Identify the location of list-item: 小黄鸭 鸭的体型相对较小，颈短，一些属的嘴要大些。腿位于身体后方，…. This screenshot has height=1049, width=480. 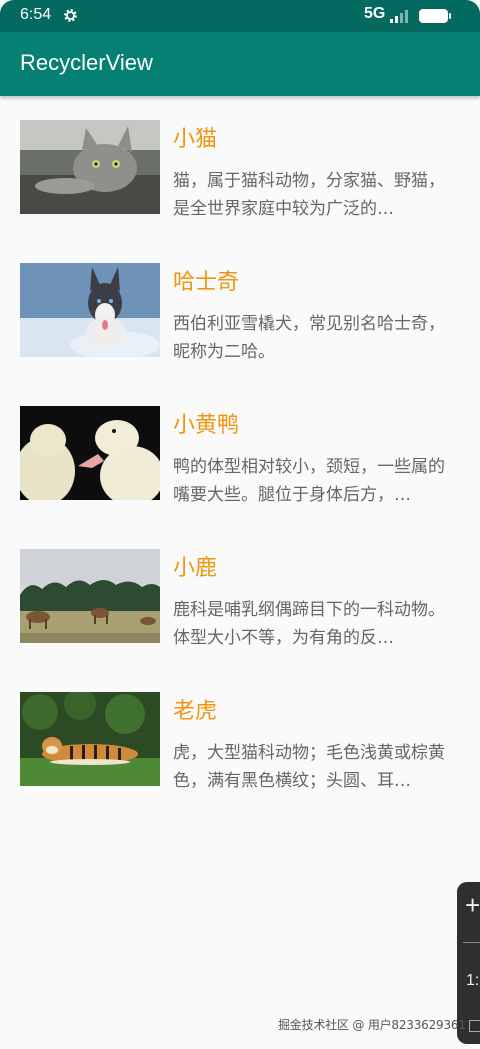
(240, 443).